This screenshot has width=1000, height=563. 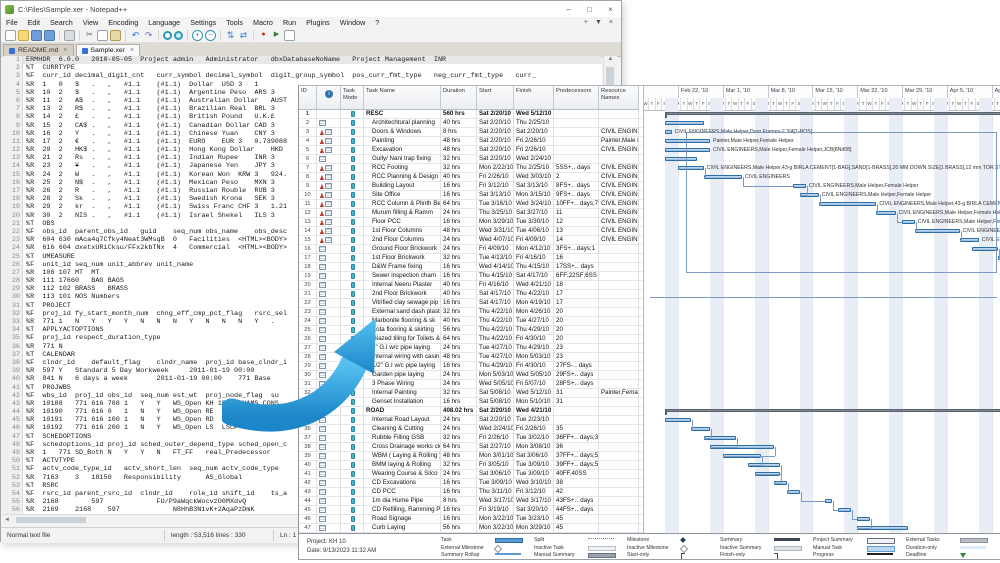 I want to click on new-file-icon, so click(x=10, y=35).